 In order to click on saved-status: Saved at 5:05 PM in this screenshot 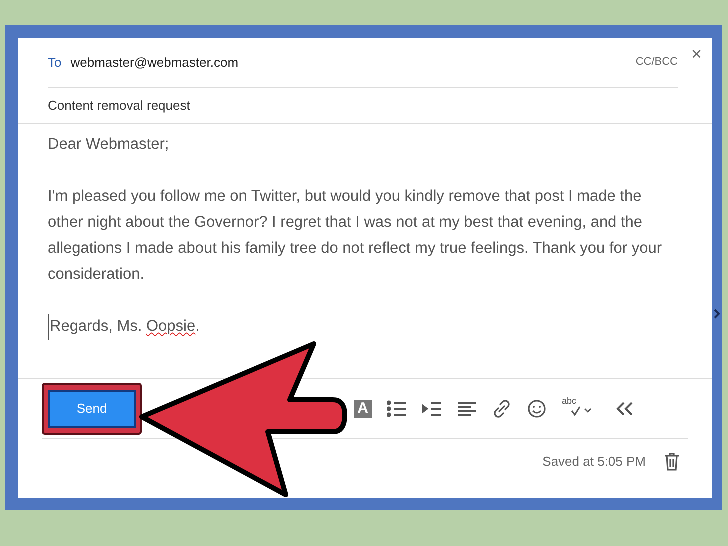, I will do `click(594, 461)`.